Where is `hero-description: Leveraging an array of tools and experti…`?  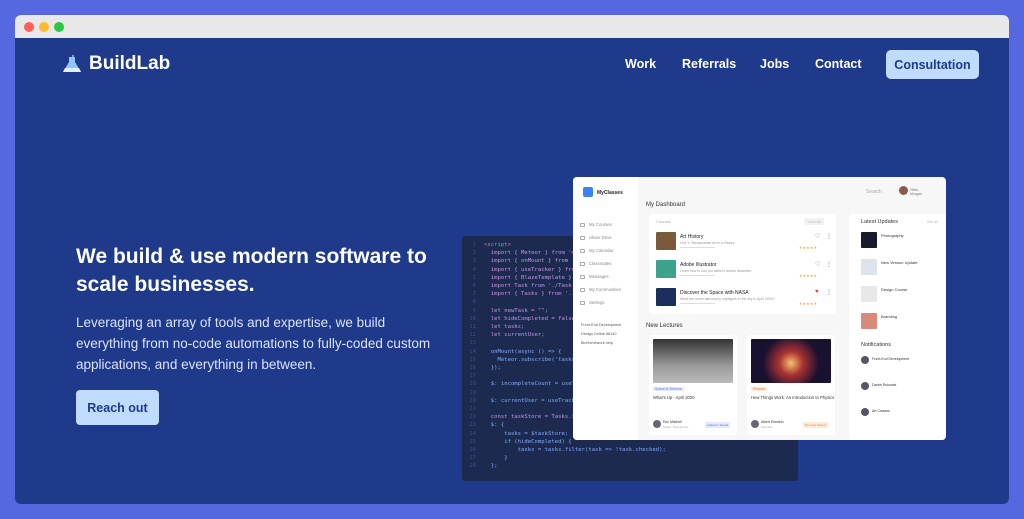
hero-description: Leveraging an array of tools and experti… is located at coordinates (253, 343).